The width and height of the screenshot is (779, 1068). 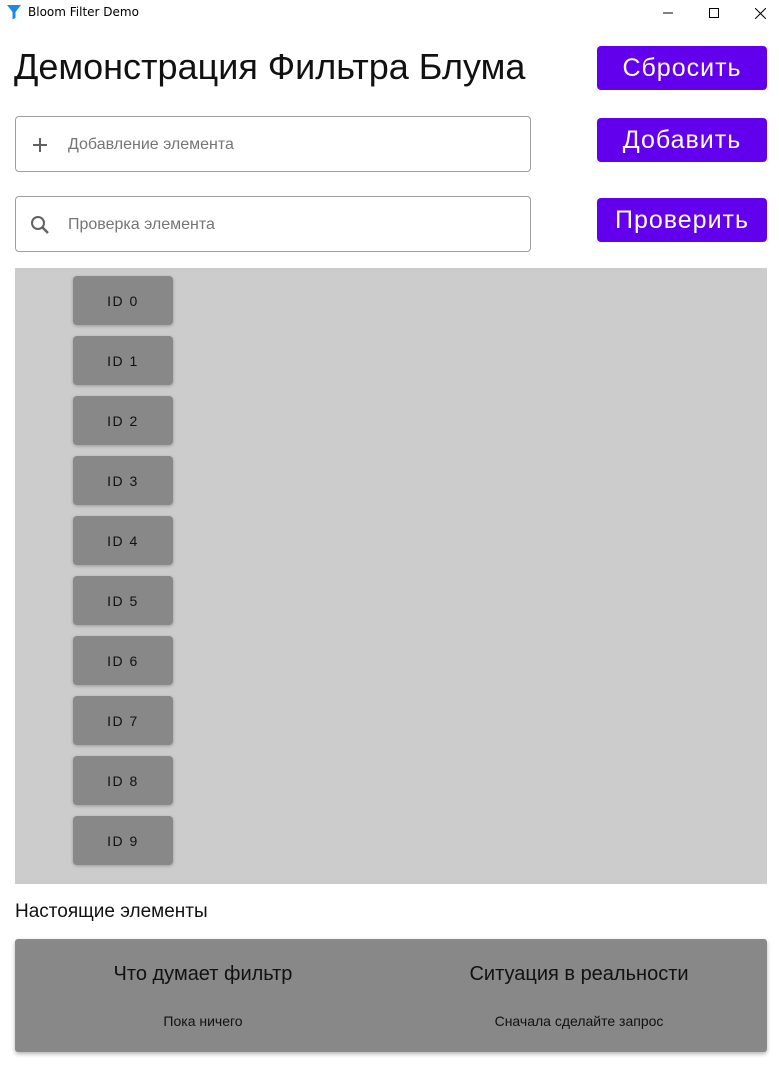 What do you see at coordinates (123, 780) in the screenshot?
I see `bit-cell: ID 8` at bounding box center [123, 780].